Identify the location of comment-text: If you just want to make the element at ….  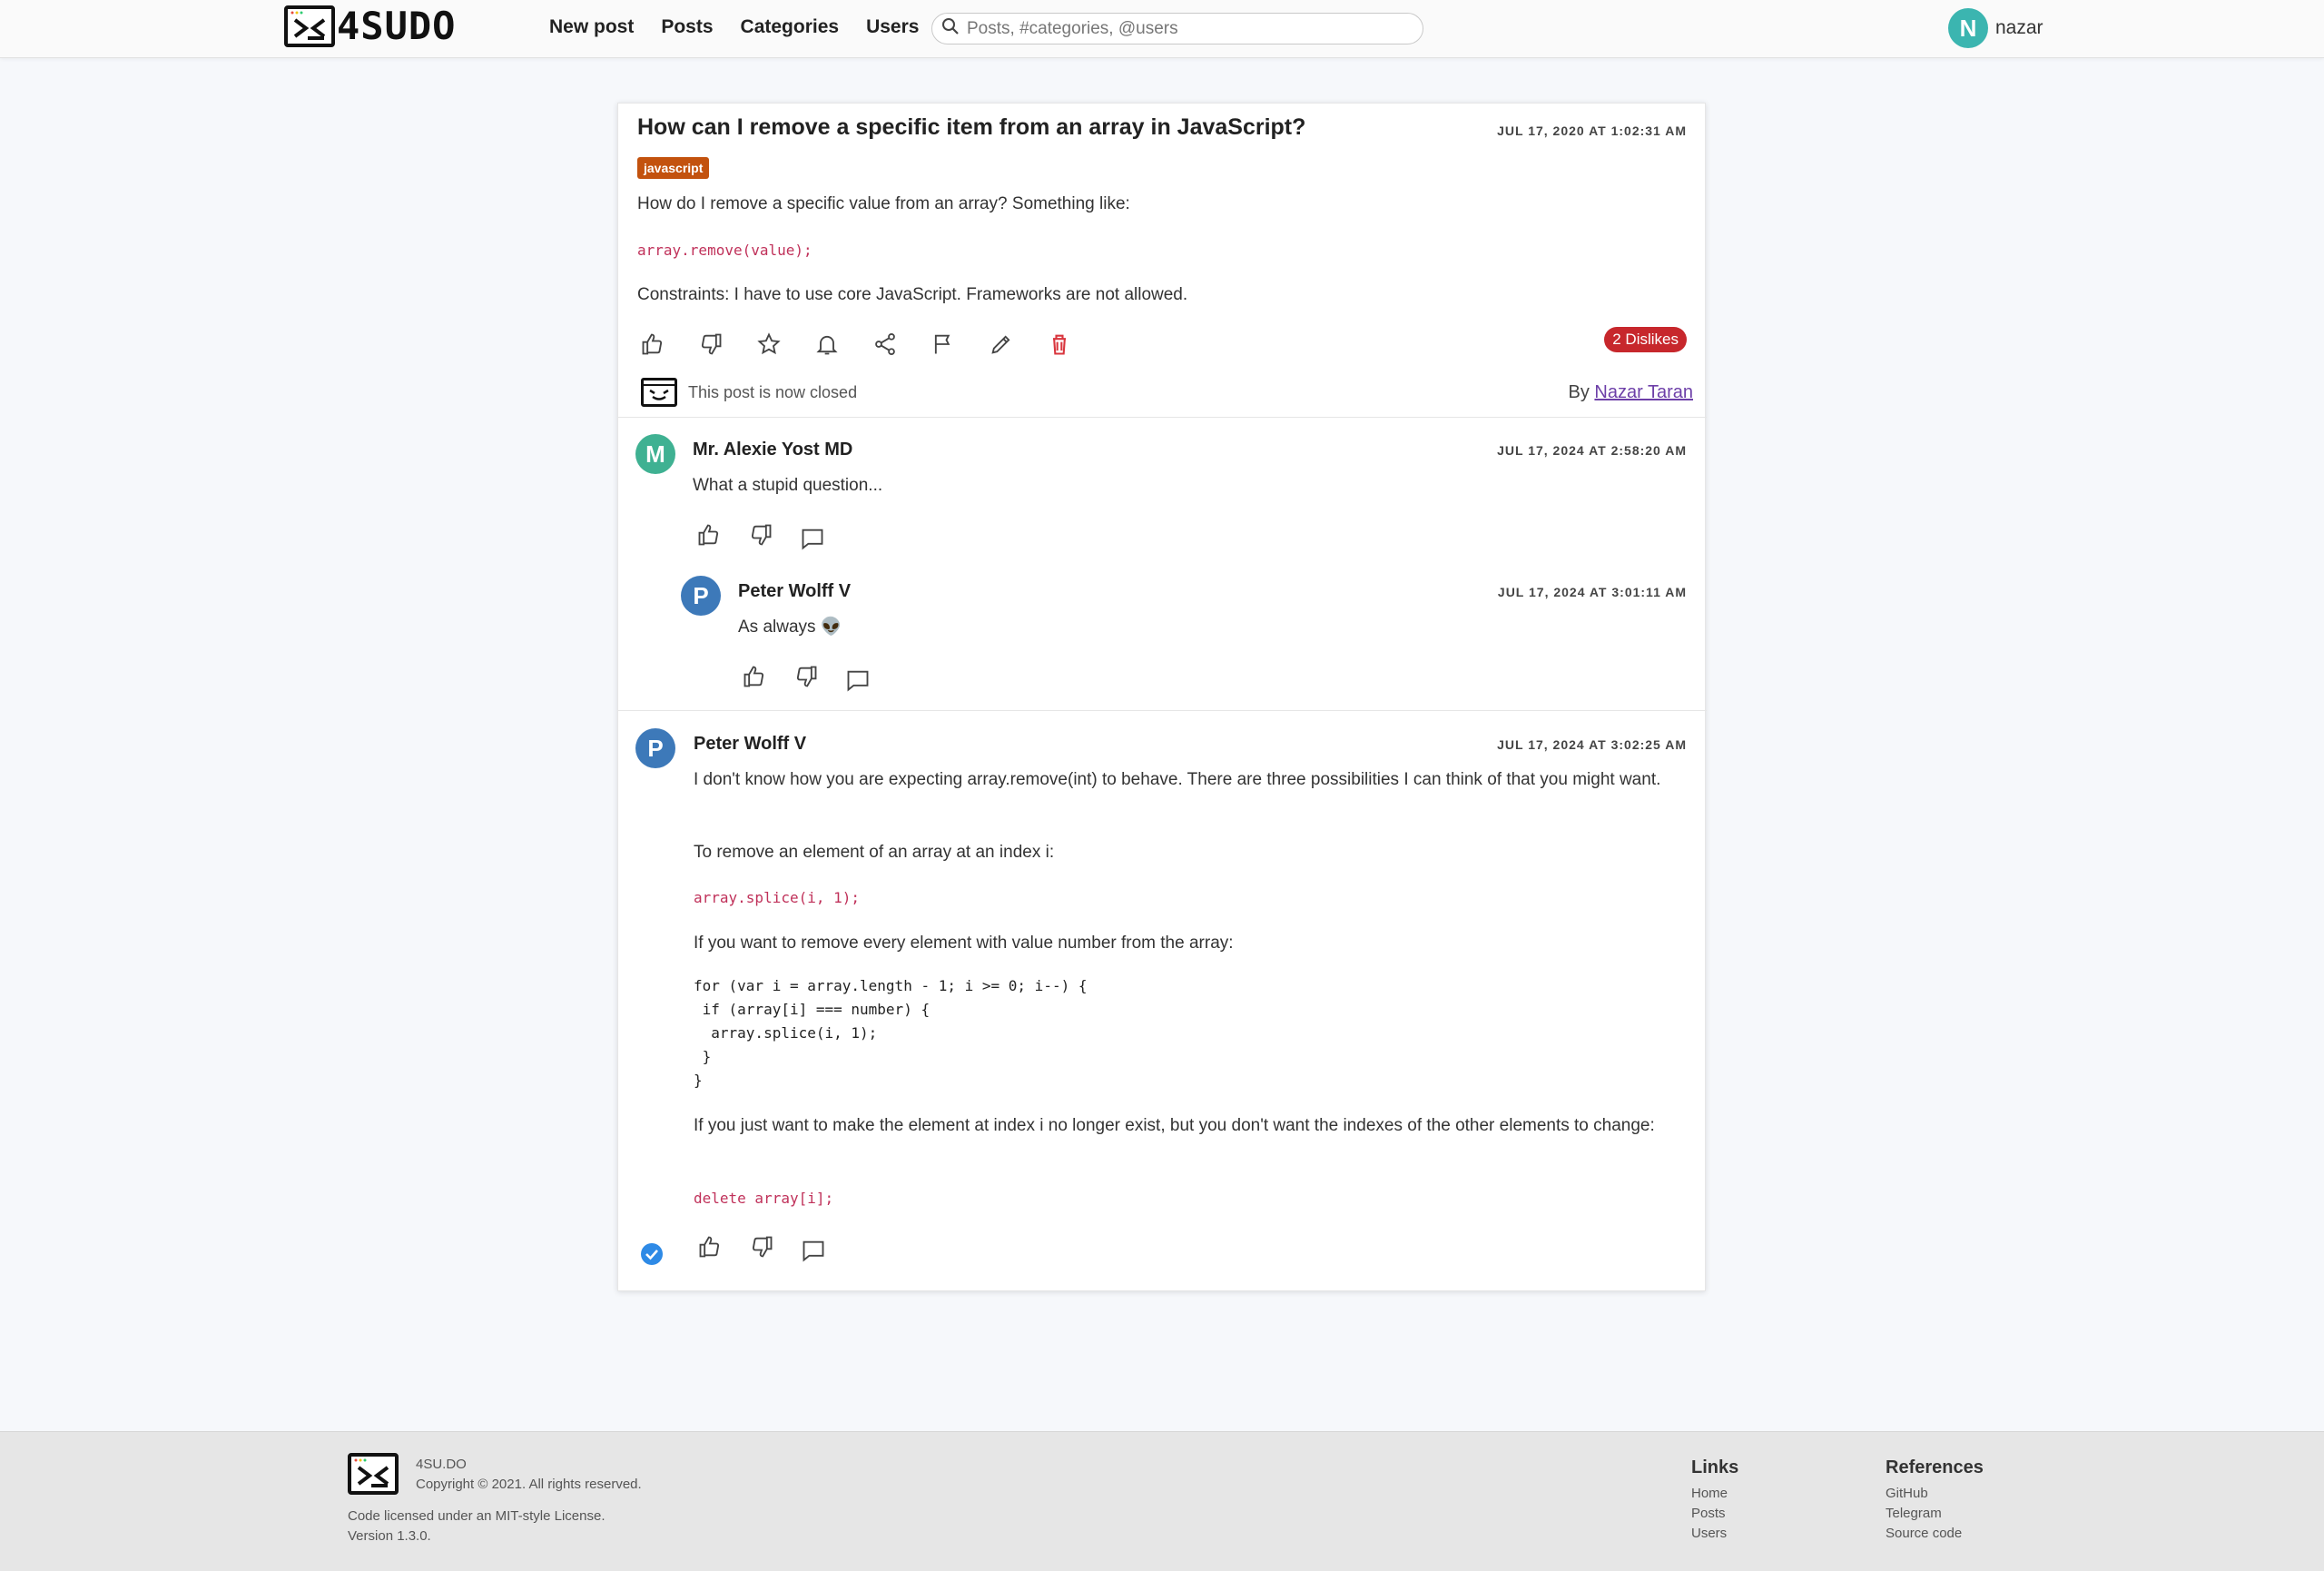
(1174, 1125).